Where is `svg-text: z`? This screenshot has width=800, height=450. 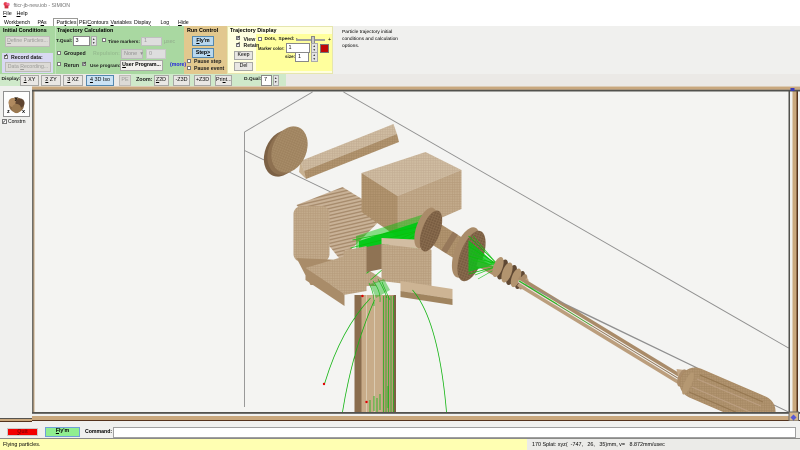
svg-text: z is located at coordinates (8, 112).